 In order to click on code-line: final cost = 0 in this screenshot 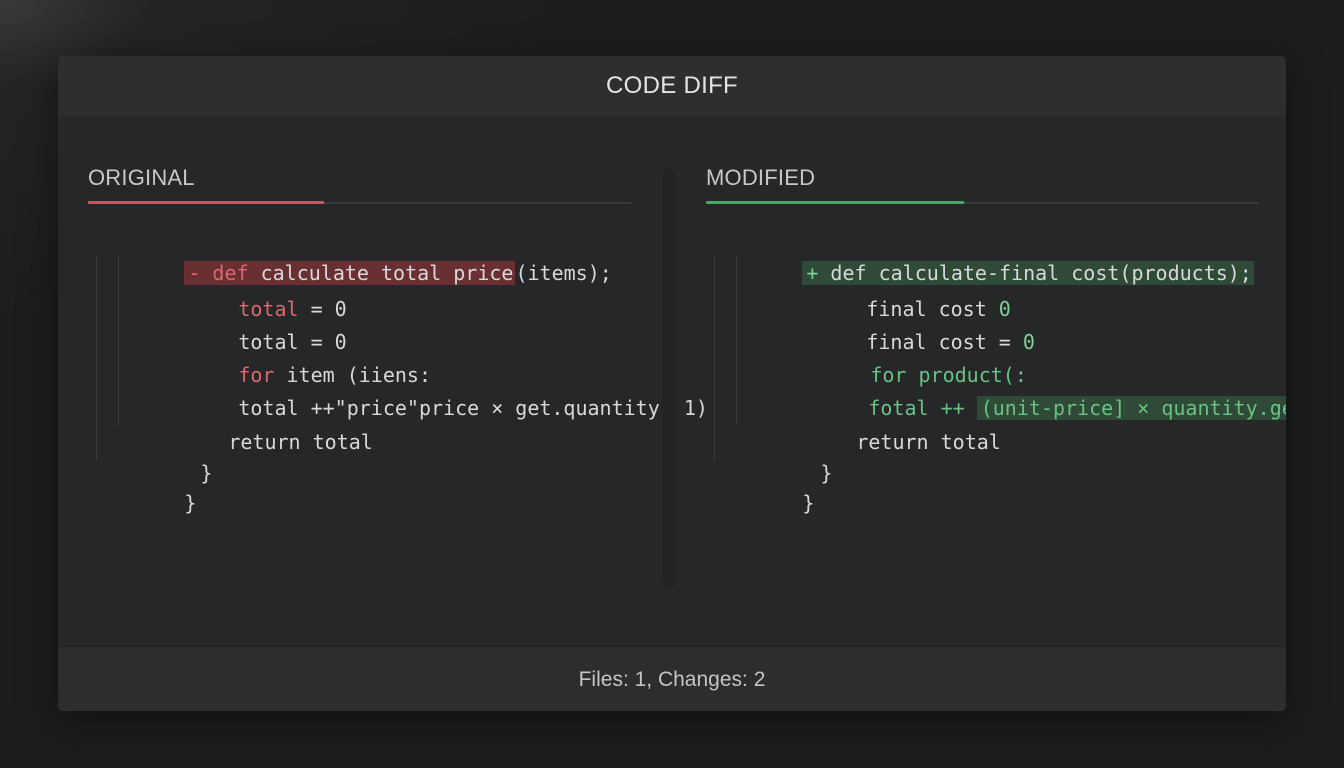, I will do `click(902, 322)`.